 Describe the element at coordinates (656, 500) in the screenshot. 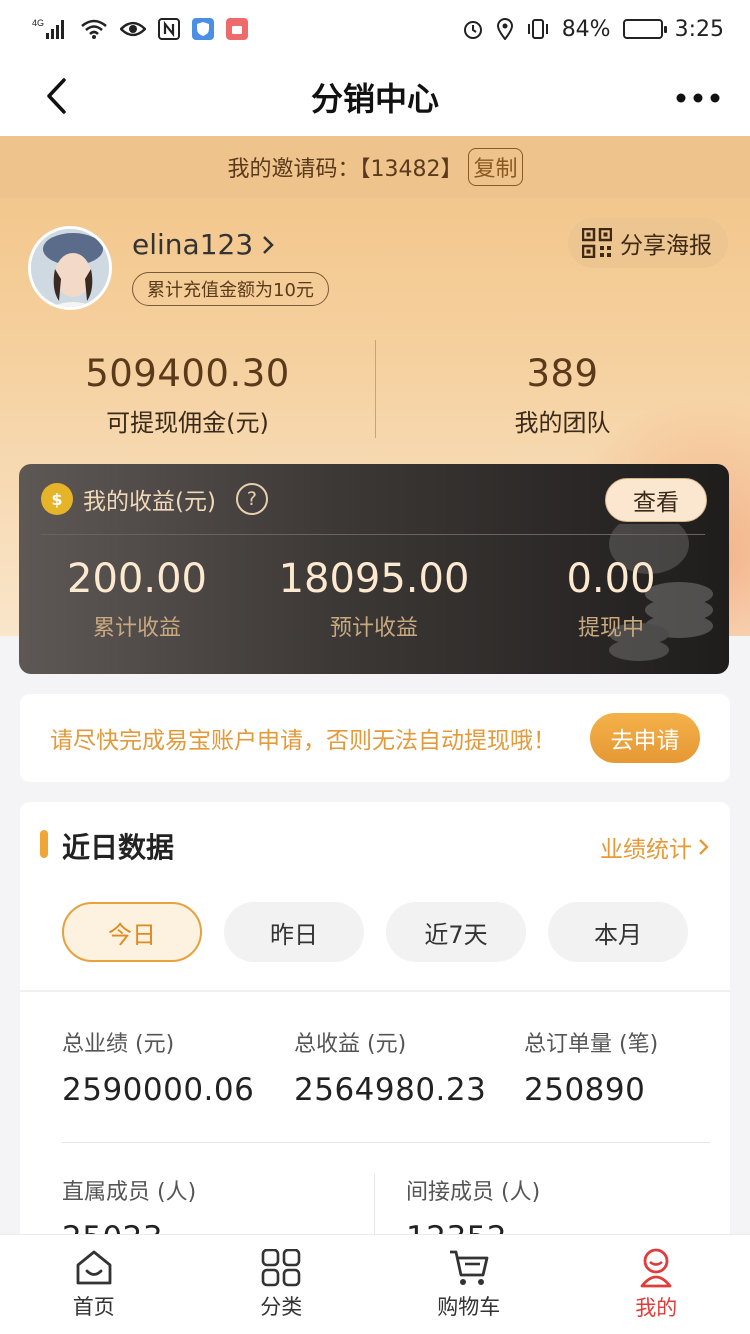

I see `view-earnings-button: 查看` at that location.